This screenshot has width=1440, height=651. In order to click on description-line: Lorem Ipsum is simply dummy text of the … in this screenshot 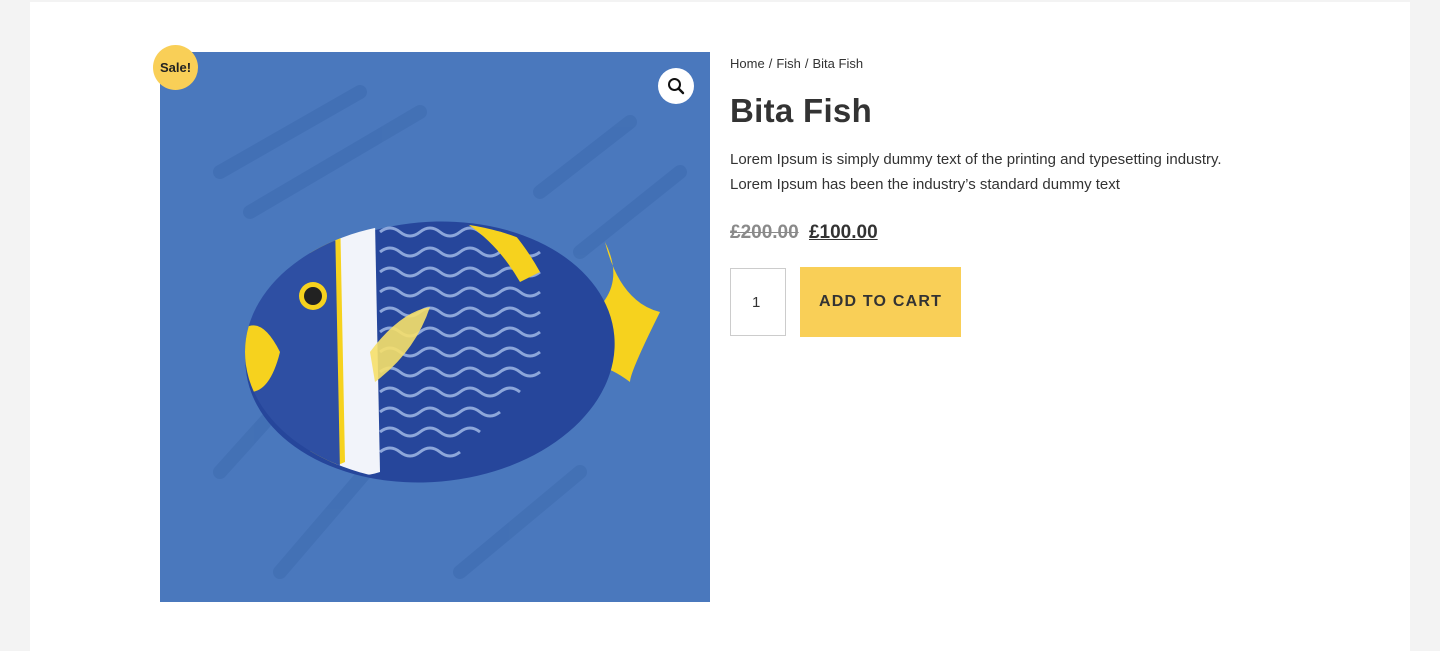, I will do `click(976, 159)`.